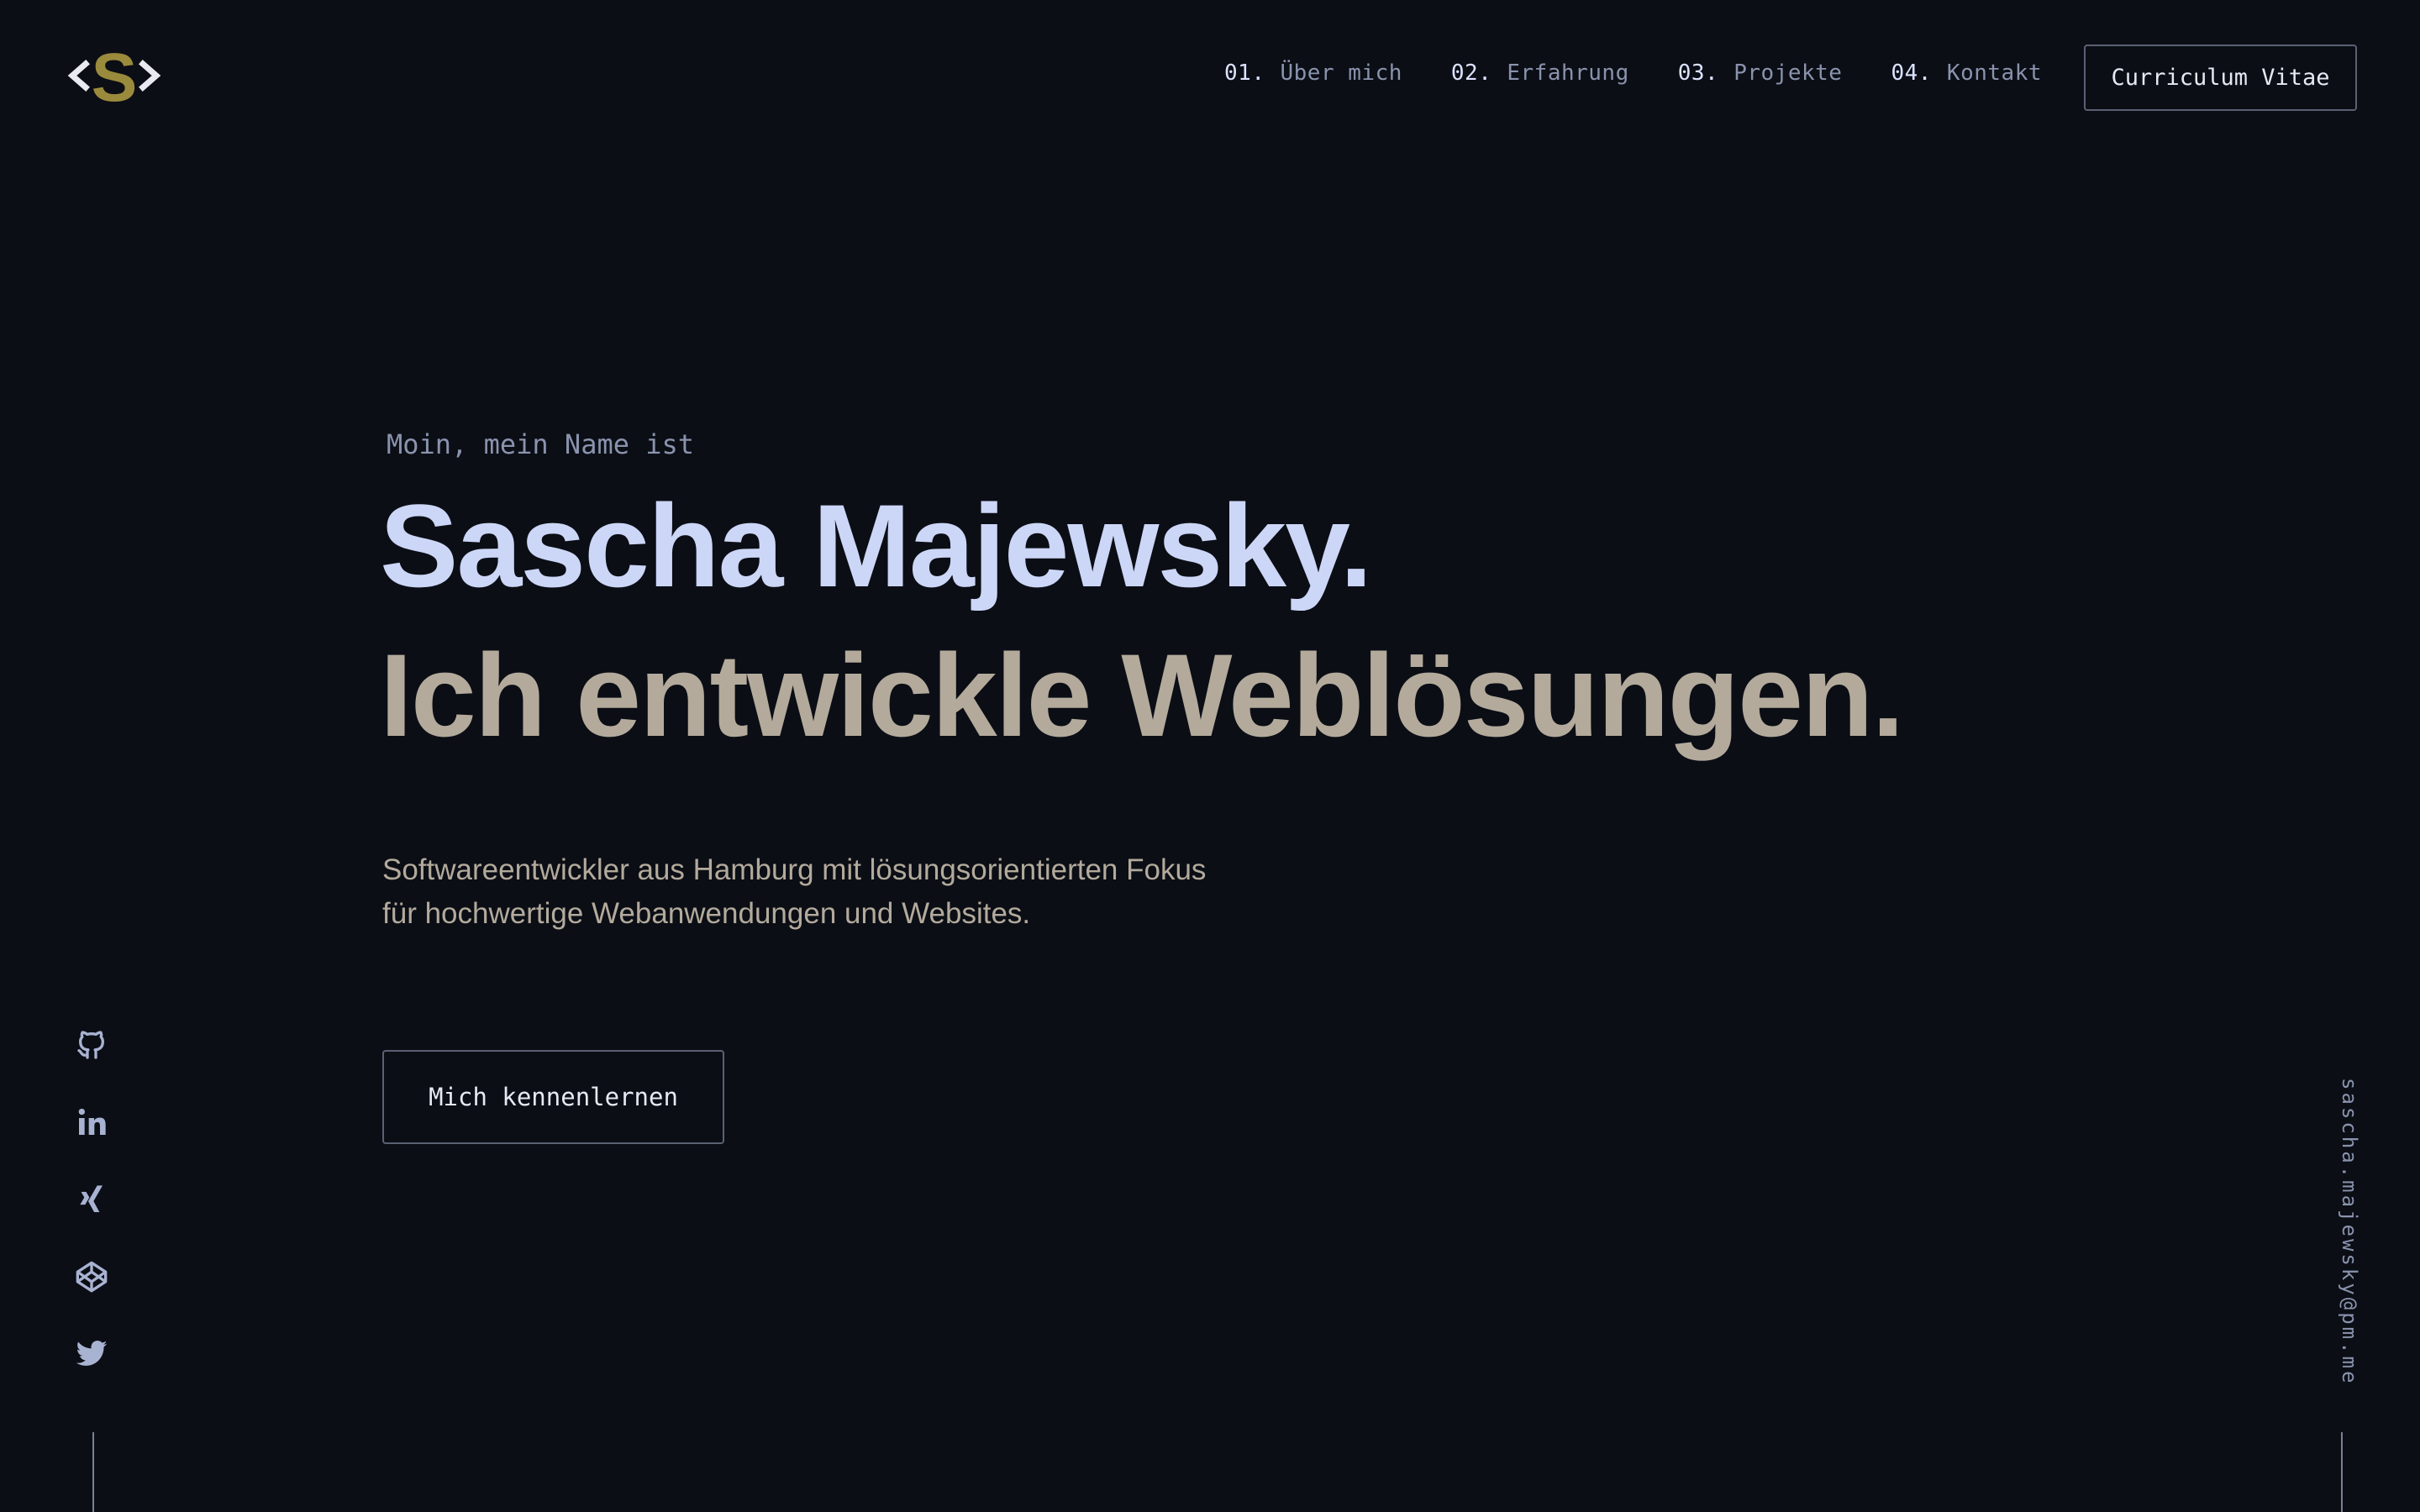 The image size is (2420, 1512). Describe the element at coordinates (1568, 73) in the screenshot. I see `nav-item-label: Erfahrung` at that location.